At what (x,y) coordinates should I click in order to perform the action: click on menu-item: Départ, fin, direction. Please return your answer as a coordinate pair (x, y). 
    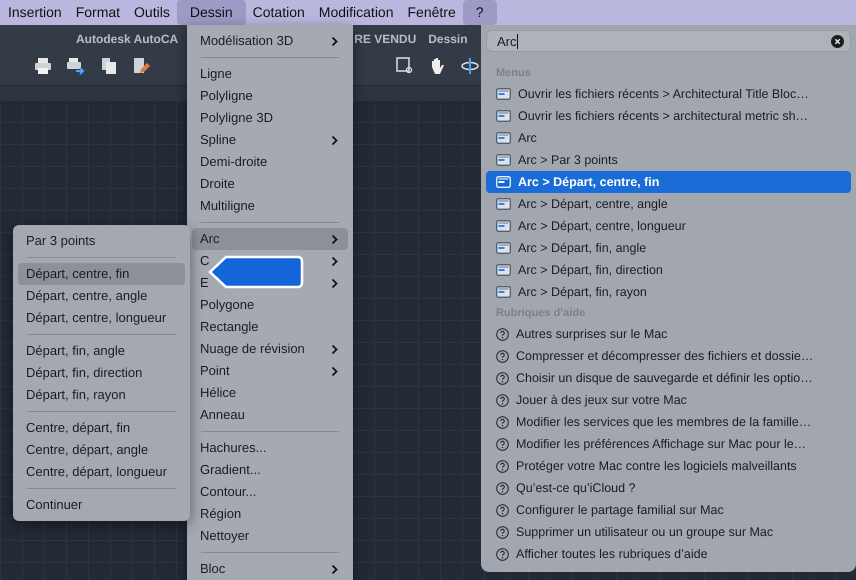
    Looking at the image, I should click on (101, 373).